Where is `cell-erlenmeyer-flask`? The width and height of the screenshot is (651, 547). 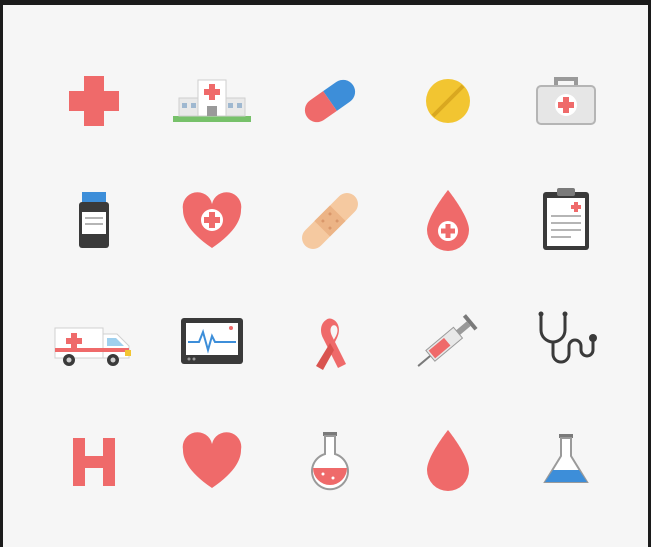
cell-erlenmeyer-flask is located at coordinates (566, 461).